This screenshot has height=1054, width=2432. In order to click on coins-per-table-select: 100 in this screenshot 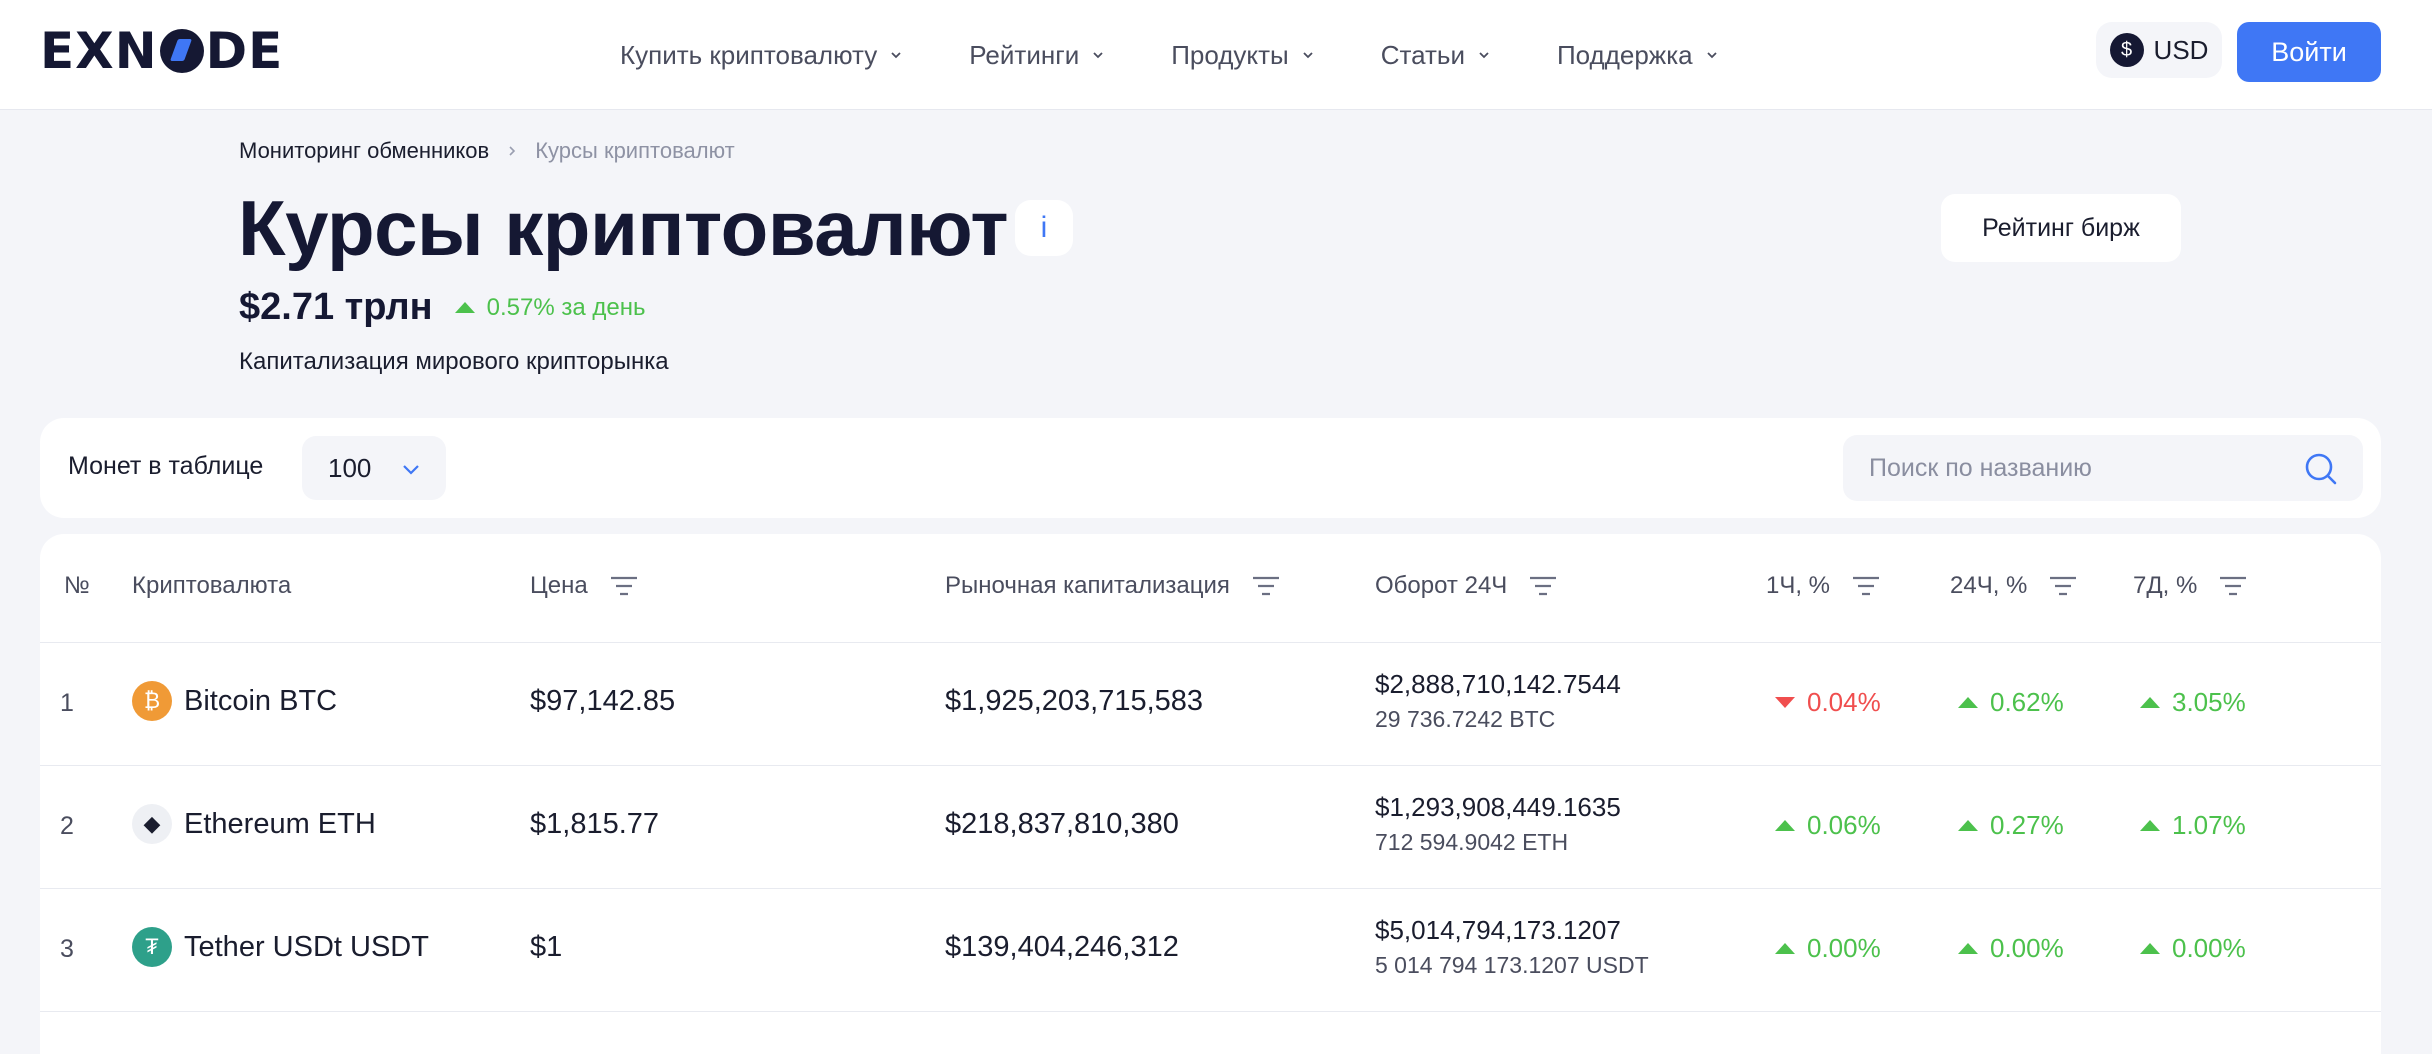, I will do `click(374, 468)`.